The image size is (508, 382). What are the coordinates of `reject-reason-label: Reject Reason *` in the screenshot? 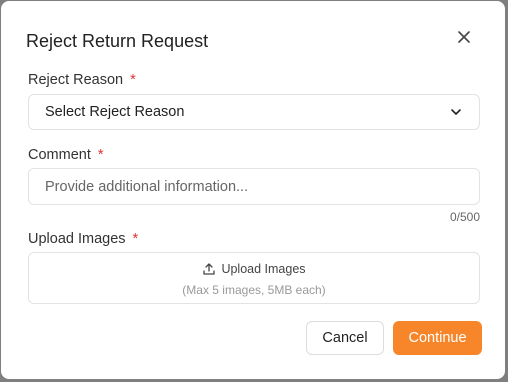 It's located at (82, 80).